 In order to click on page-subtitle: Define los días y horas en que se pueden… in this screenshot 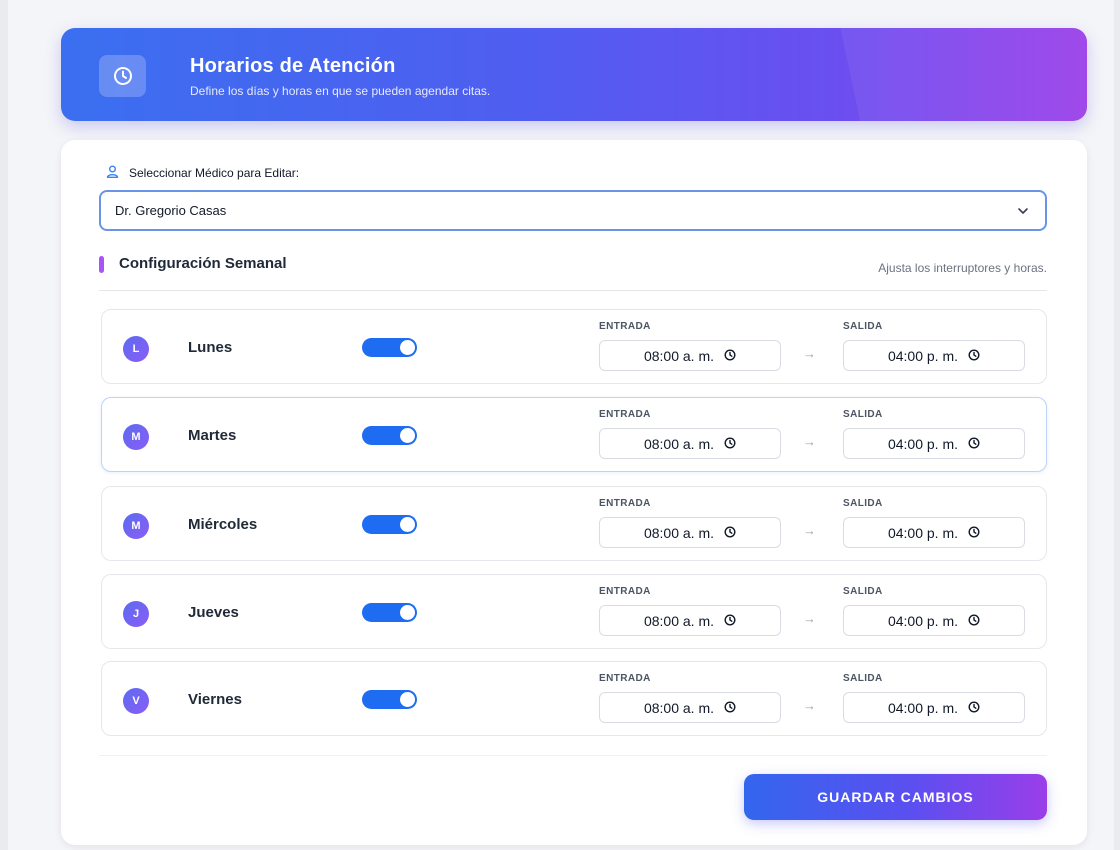, I will do `click(340, 91)`.